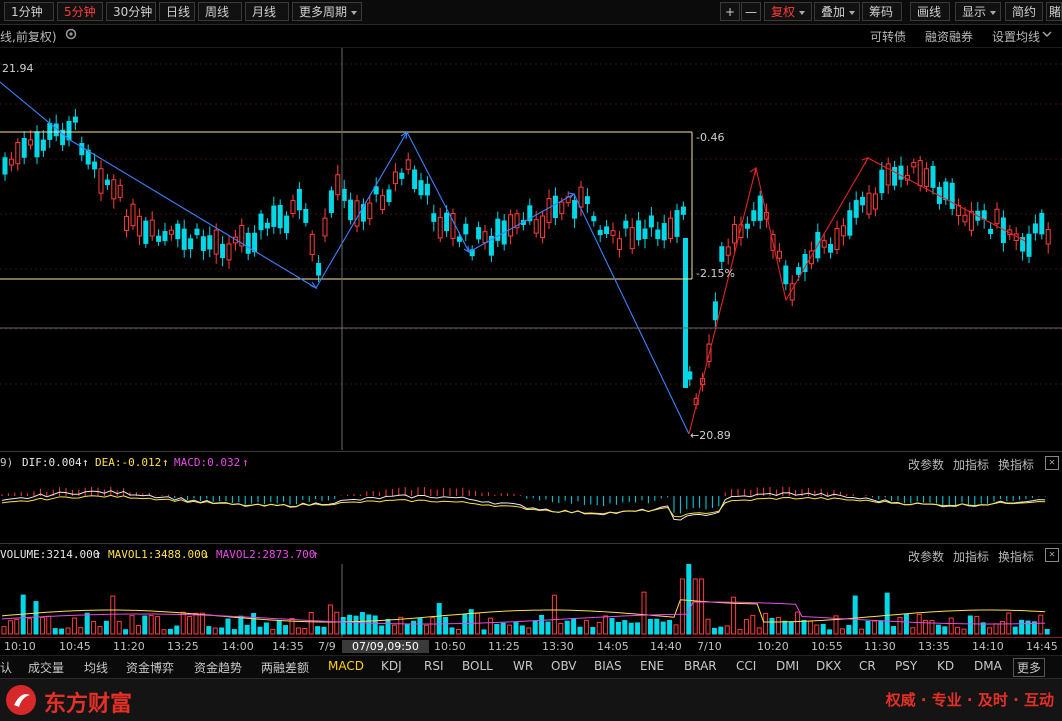 The image size is (1062, 721). What do you see at coordinates (267, 11) in the screenshot?
I see `period-month-button: 月线` at bounding box center [267, 11].